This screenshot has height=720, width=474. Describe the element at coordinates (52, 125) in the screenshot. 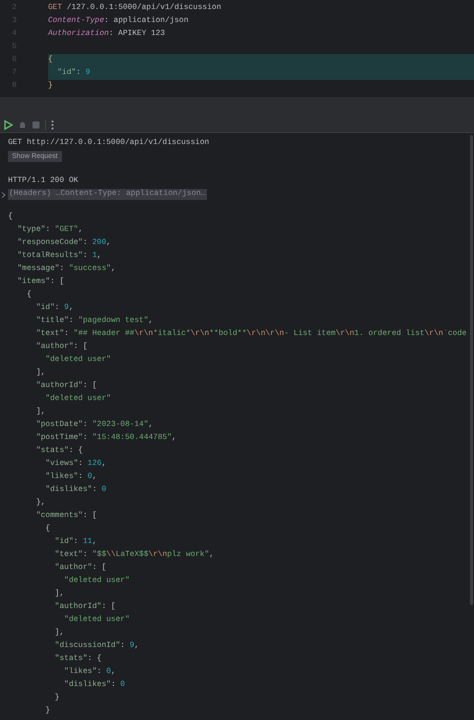

I see `more-icon` at that location.